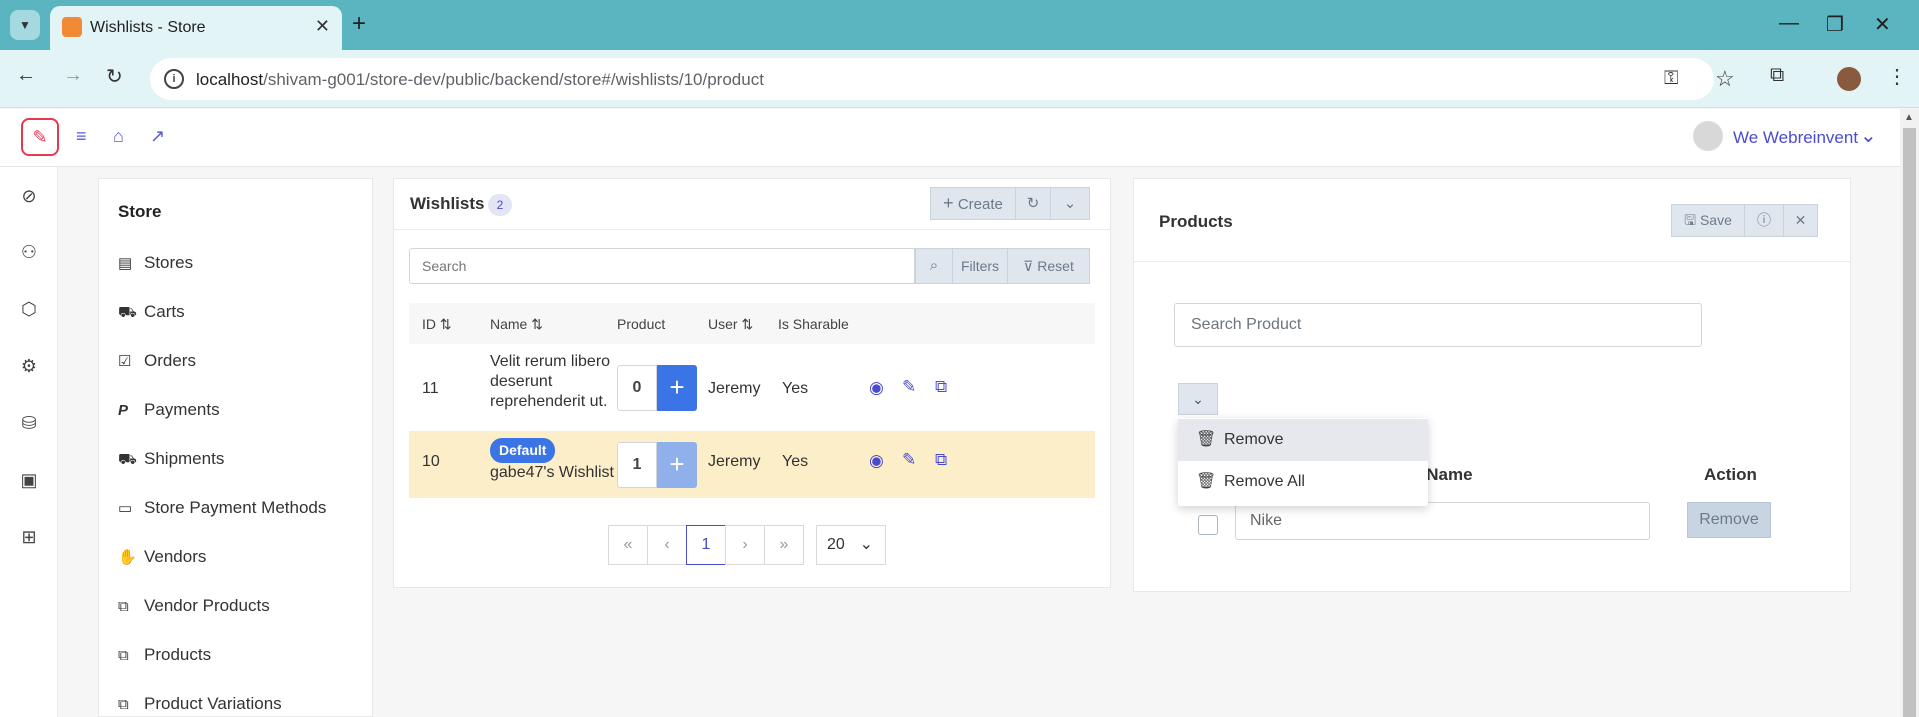 Image resolution: width=1919 pixels, height=717 pixels. I want to click on trash-icon: 🗑, so click(1206, 439).